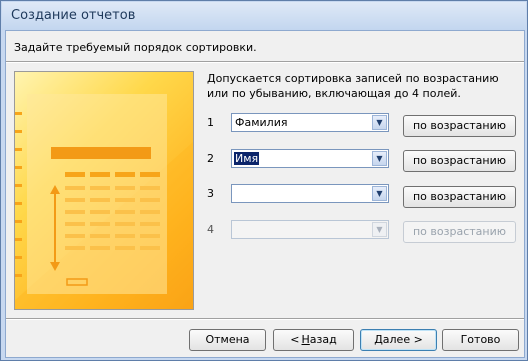 The width and height of the screenshot is (528, 361). What do you see at coordinates (265, 319) in the screenshot?
I see `footer-divider` at bounding box center [265, 319].